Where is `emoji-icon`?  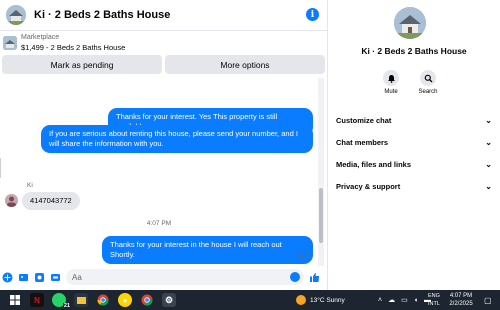
emoji-icon is located at coordinates (295, 277).